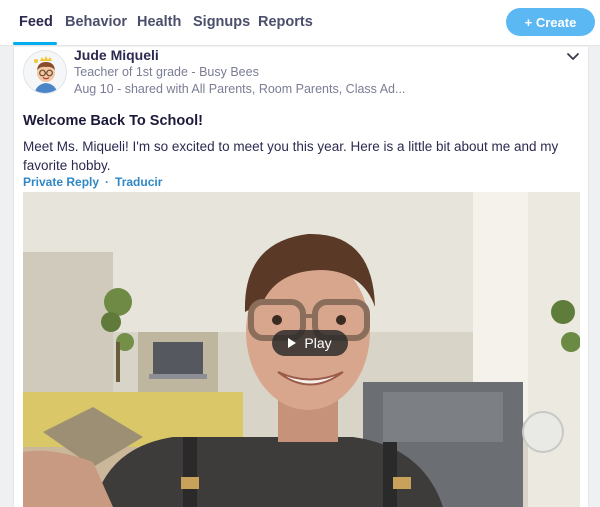 The width and height of the screenshot is (600, 507). What do you see at coordinates (166, 72) in the screenshot?
I see `author-role: Teacher of 1st grade - Busy Bees` at bounding box center [166, 72].